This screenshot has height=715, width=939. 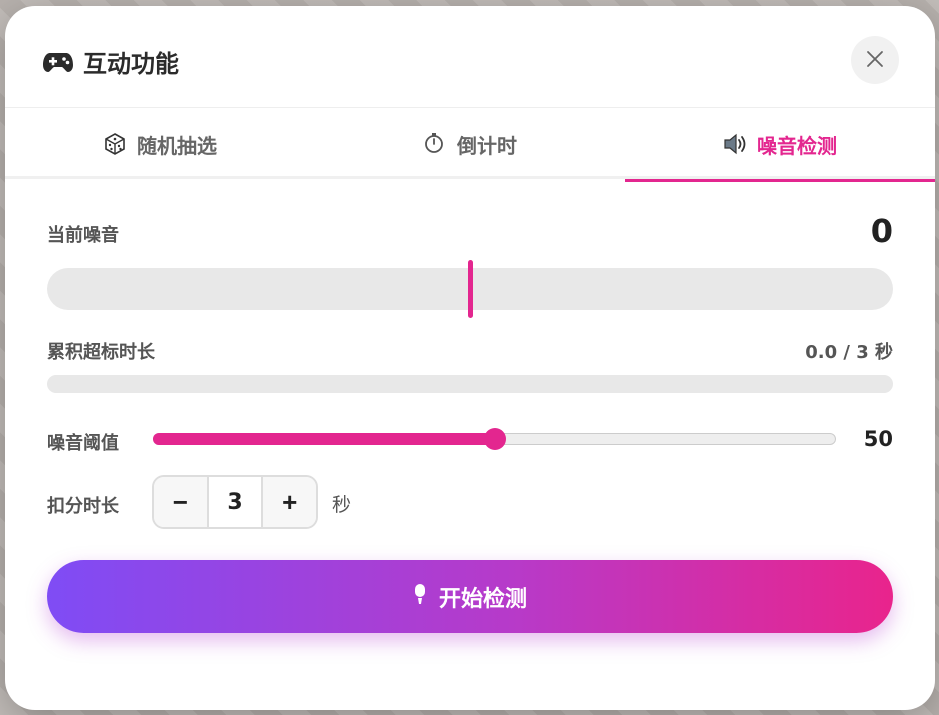 I want to click on close-icon, so click(x=875, y=60).